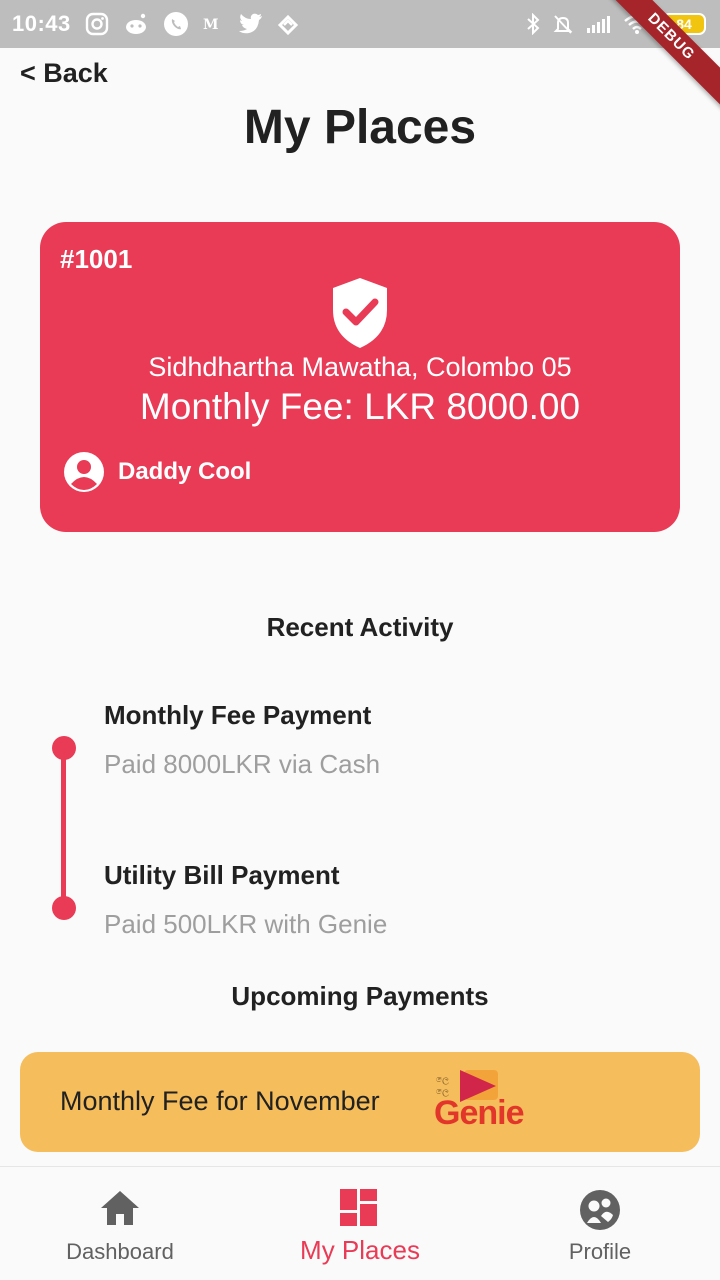  Describe the element at coordinates (360, 127) in the screenshot. I see `page-title: My Places` at that location.